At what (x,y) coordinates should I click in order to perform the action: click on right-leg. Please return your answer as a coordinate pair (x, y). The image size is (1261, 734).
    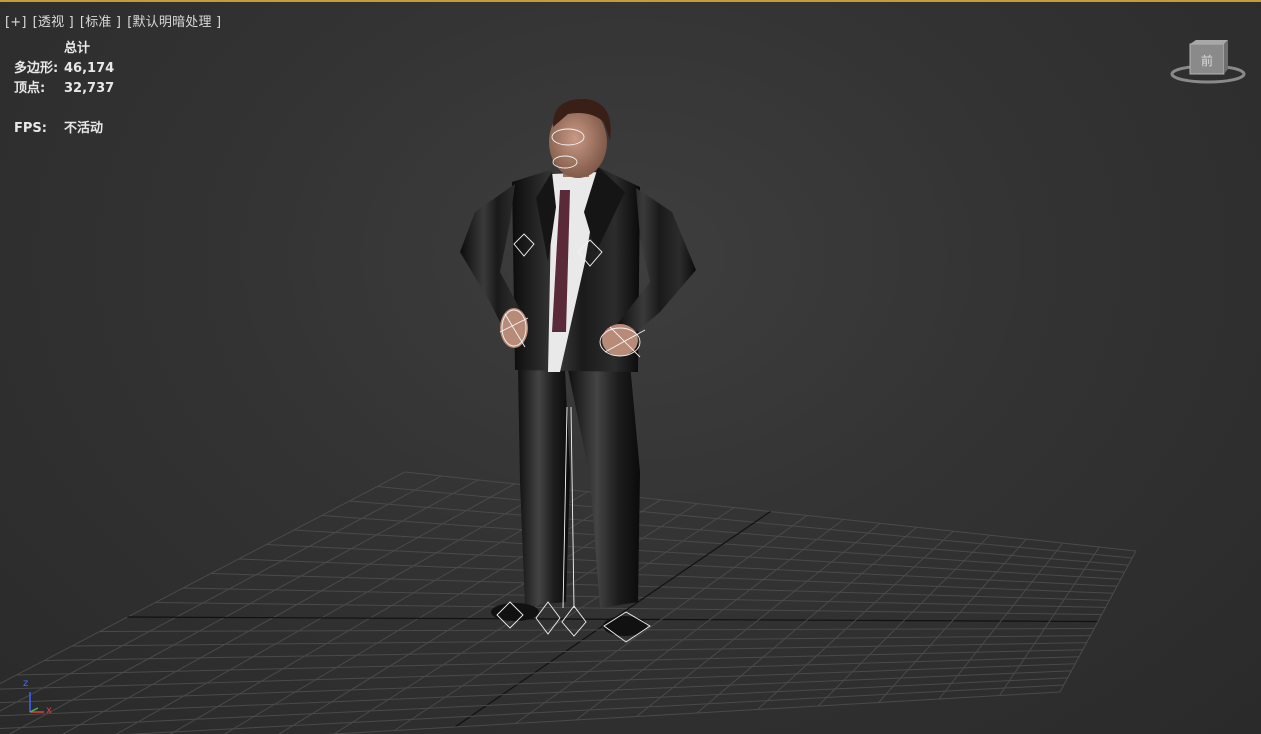
    Looking at the image, I should click on (604, 486).